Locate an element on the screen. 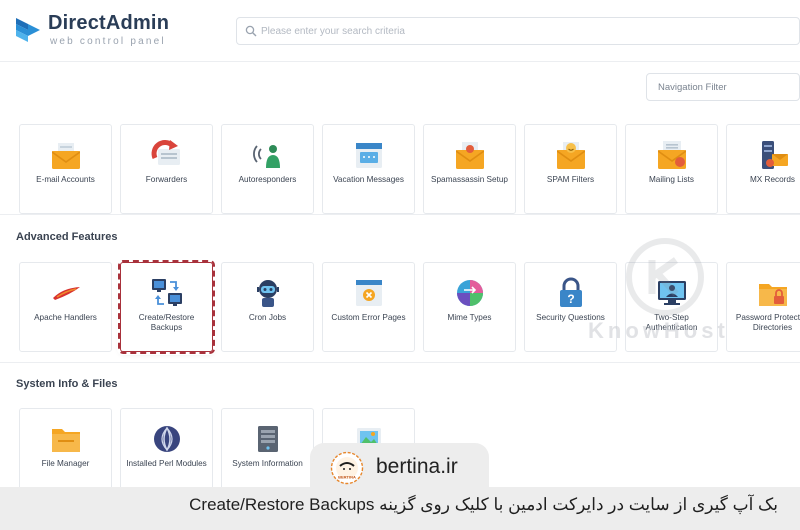 This screenshot has height=530, width=800. system-info-icon is located at coordinates (267, 439).